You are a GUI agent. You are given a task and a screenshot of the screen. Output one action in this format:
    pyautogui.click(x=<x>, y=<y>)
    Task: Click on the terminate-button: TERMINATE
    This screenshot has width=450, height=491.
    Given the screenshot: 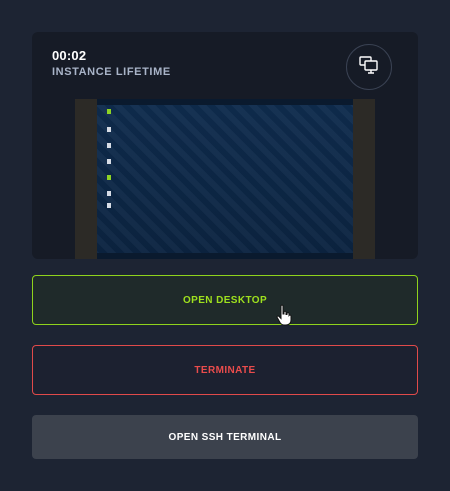 What is the action you would take?
    pyautogui.click(x=225, y=370)
    